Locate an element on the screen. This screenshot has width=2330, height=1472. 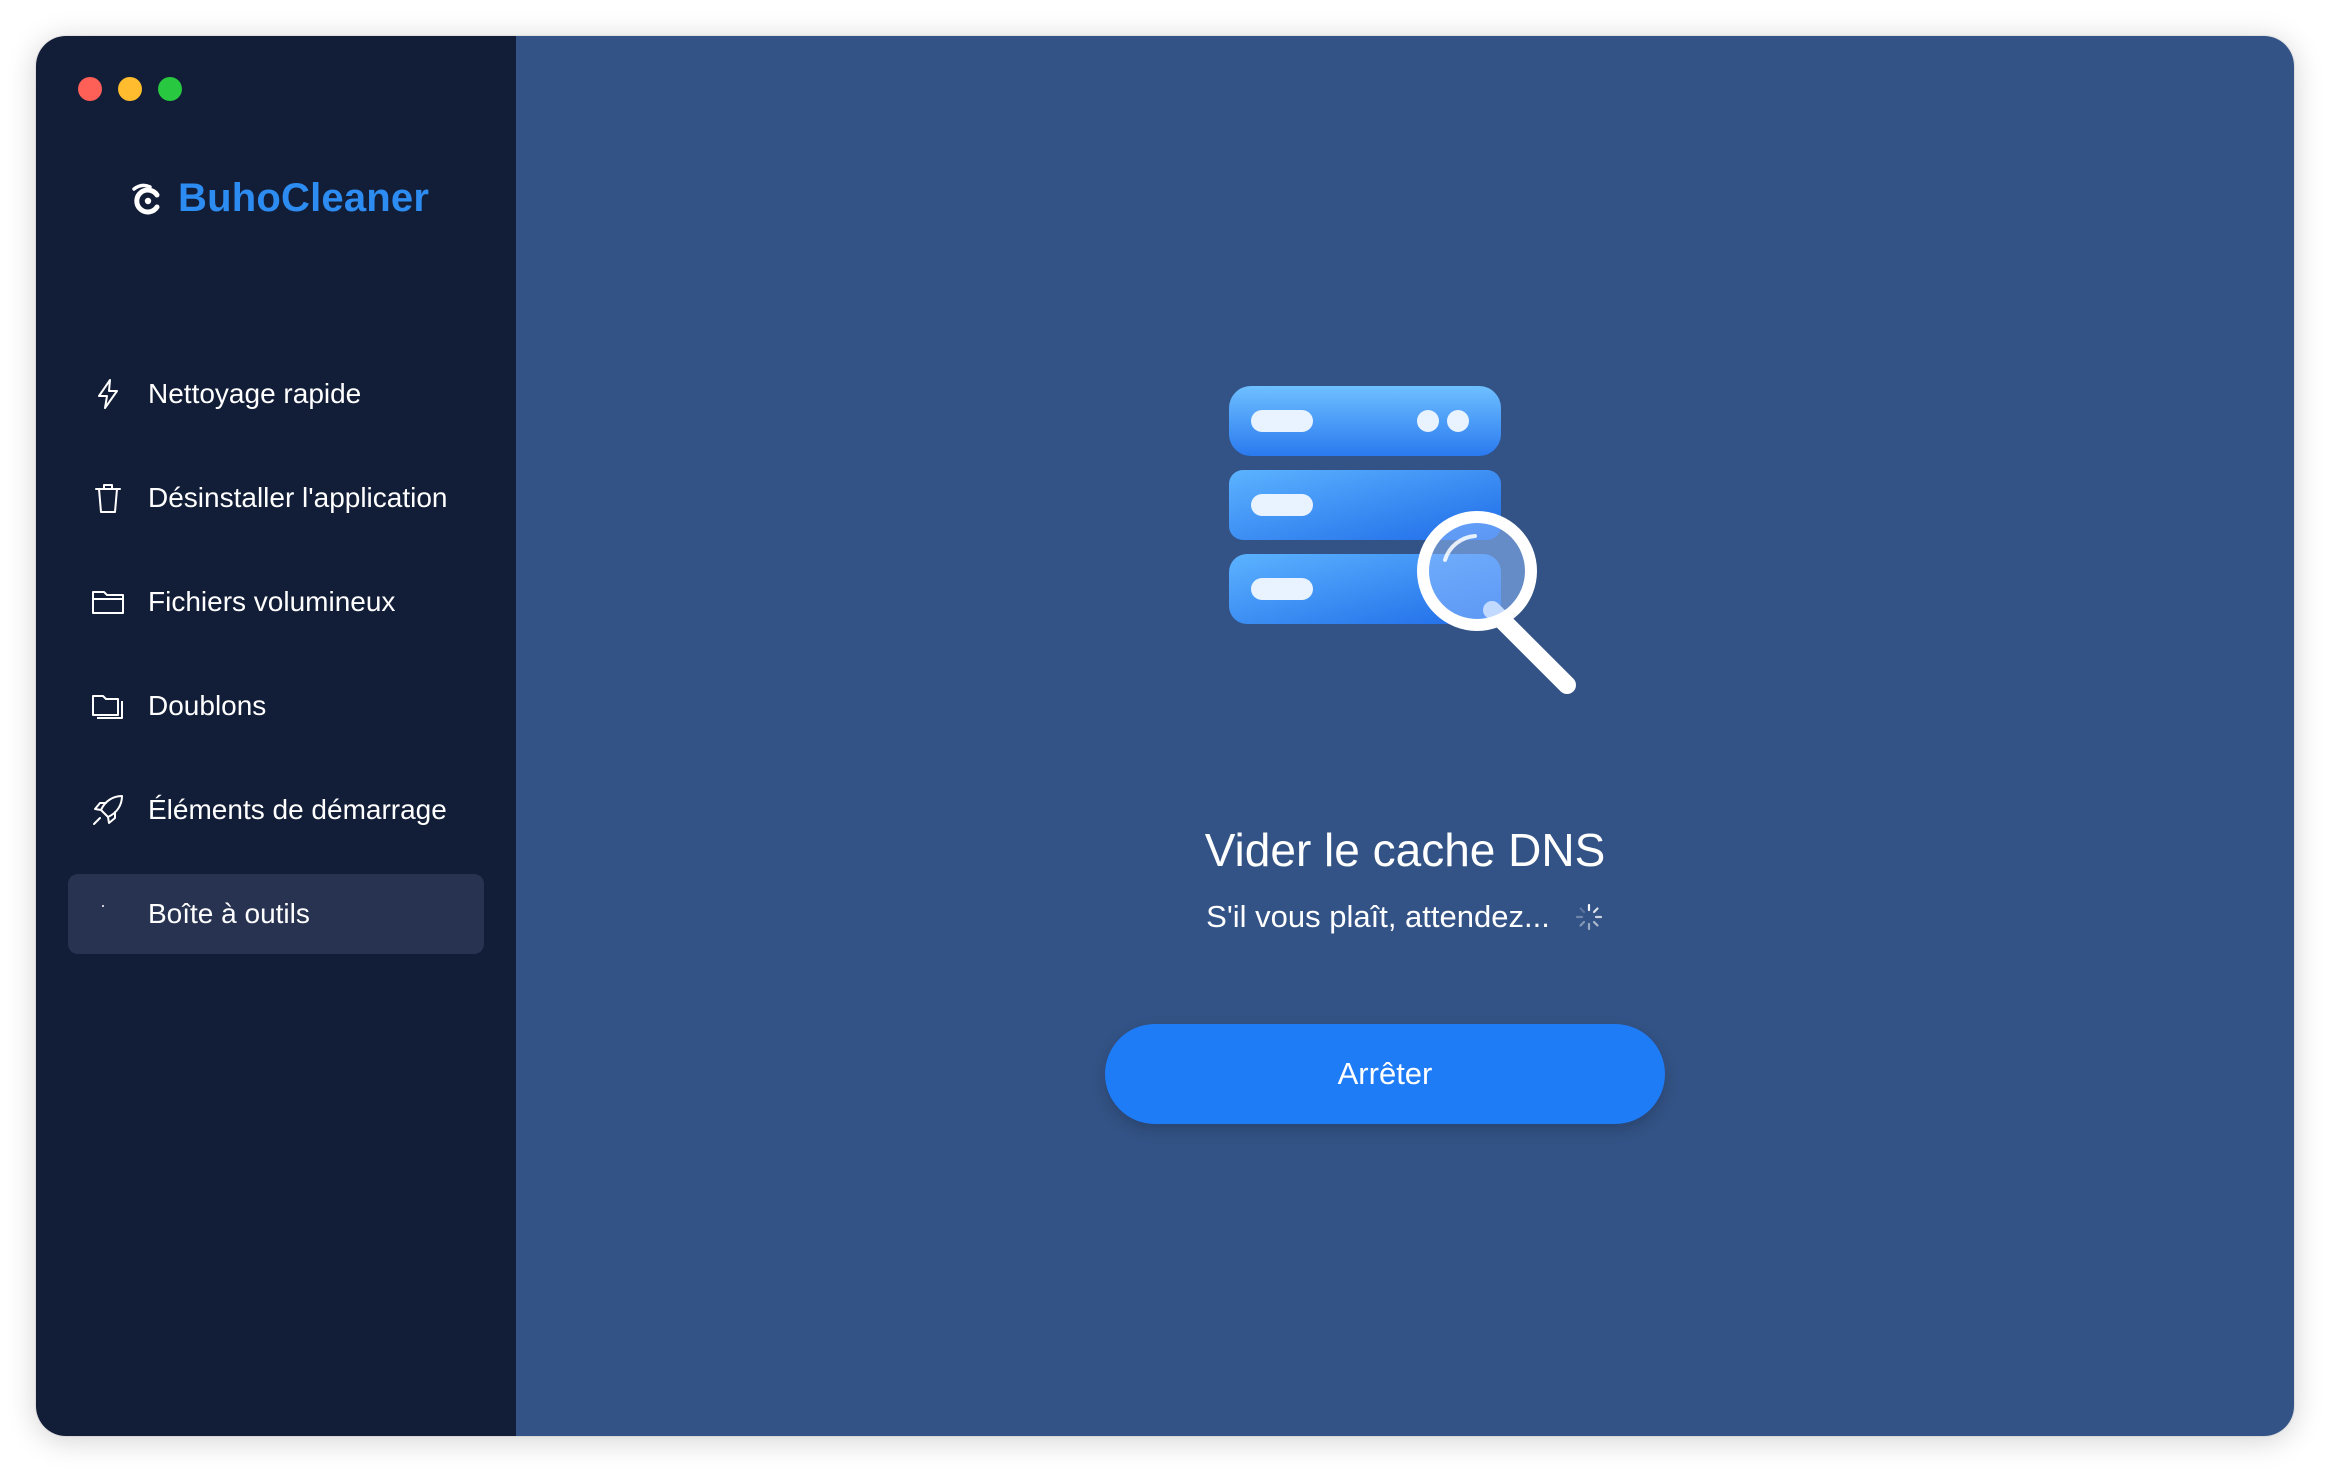
buhocleaner-logo-icon is located at coordinates (146, 198).